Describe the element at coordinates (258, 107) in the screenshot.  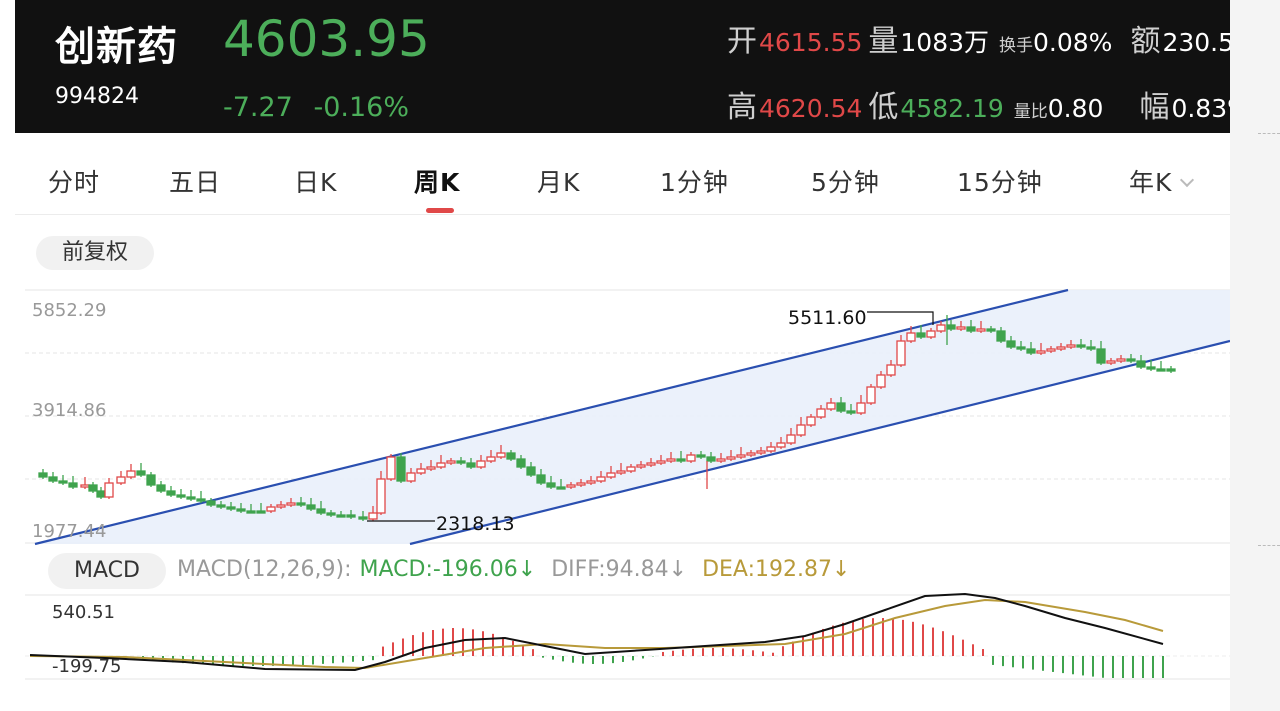
I see `change-value: -7.27` at that location.